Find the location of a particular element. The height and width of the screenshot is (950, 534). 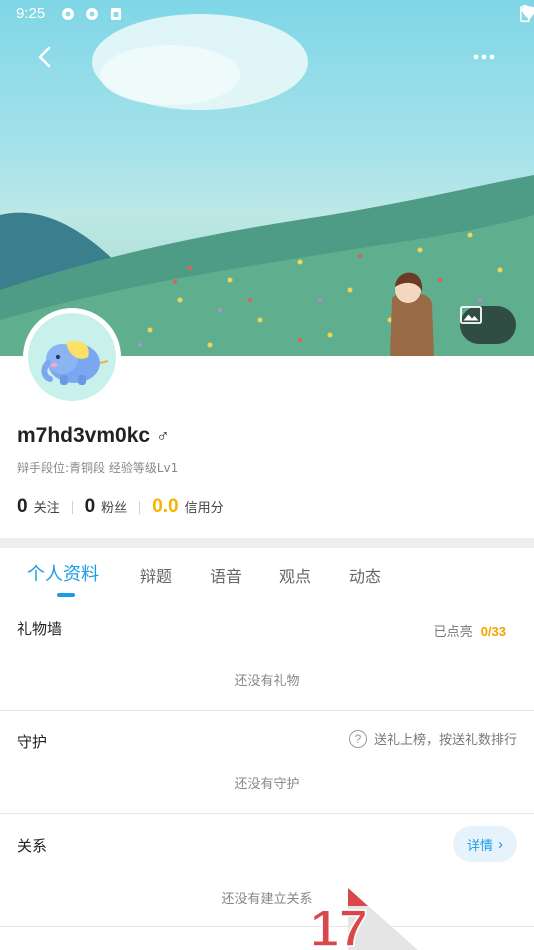

gift-empty-text: 还没有礼物 is located at coordinates (267, 681).